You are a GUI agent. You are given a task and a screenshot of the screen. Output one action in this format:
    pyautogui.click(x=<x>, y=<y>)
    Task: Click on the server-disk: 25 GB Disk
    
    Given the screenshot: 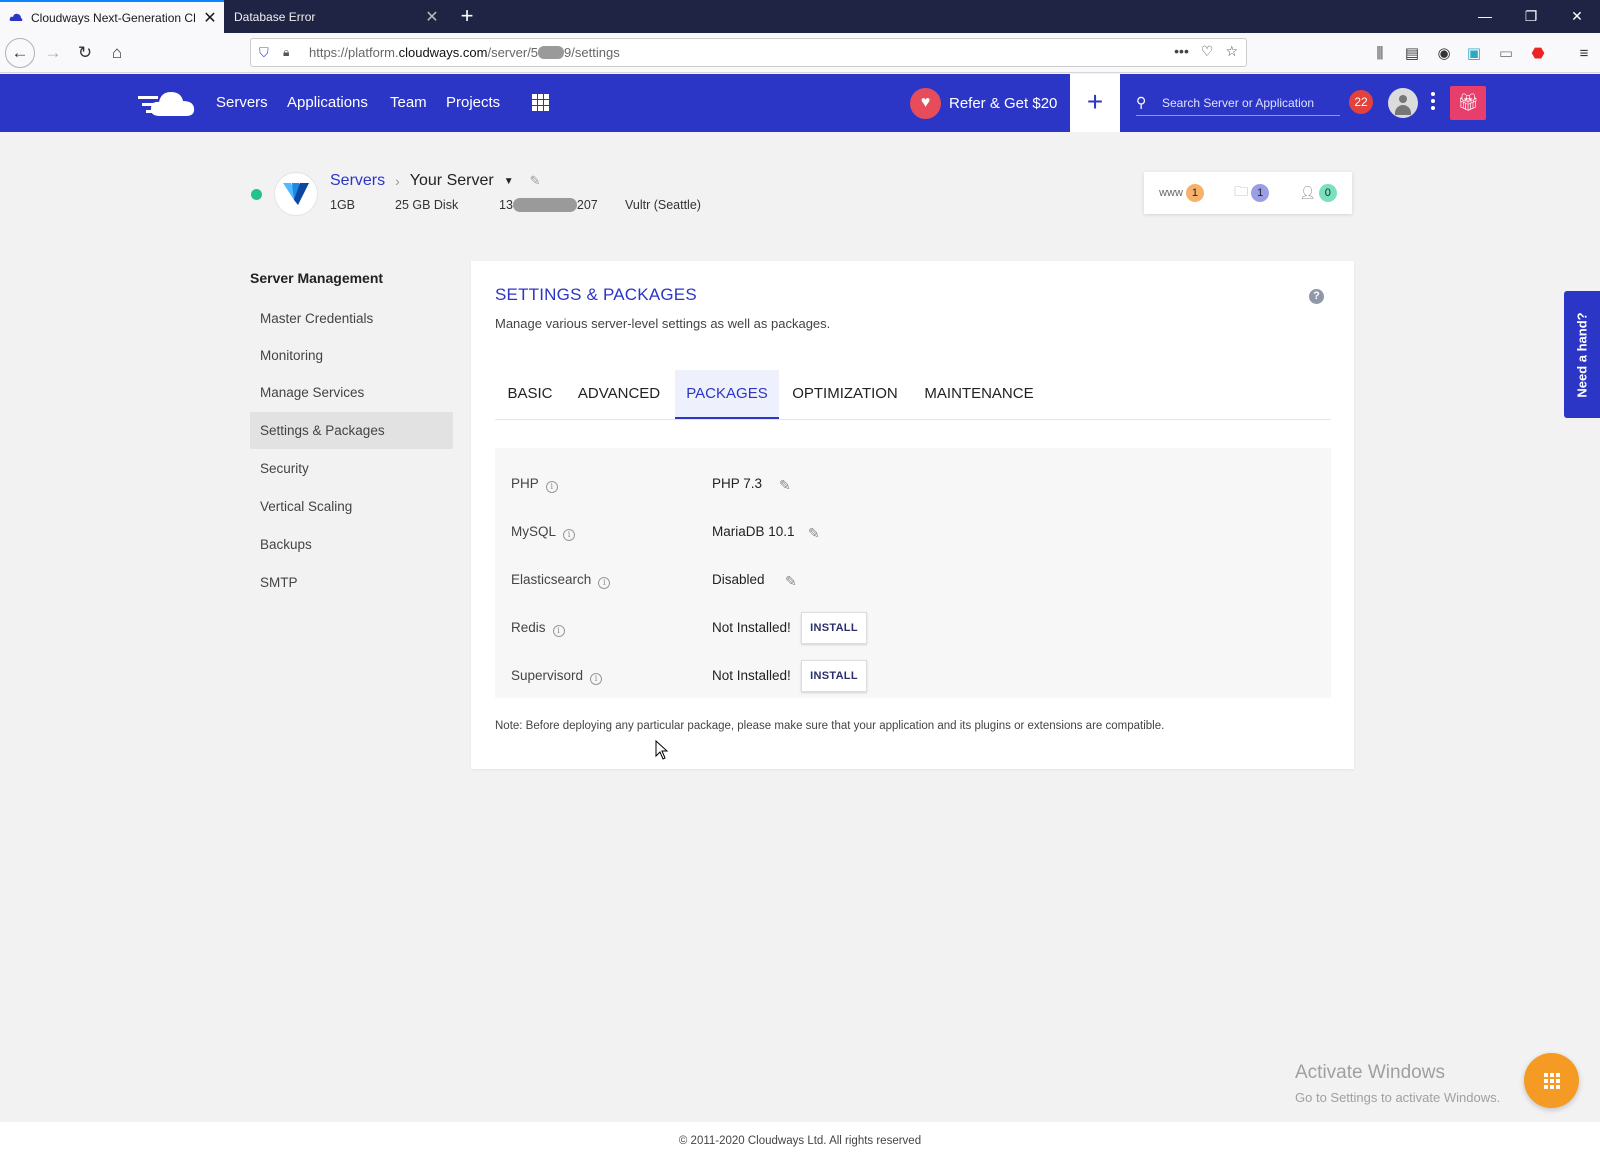 What is the action you would take?
    pyautogui.click(x=427, y=205)
    